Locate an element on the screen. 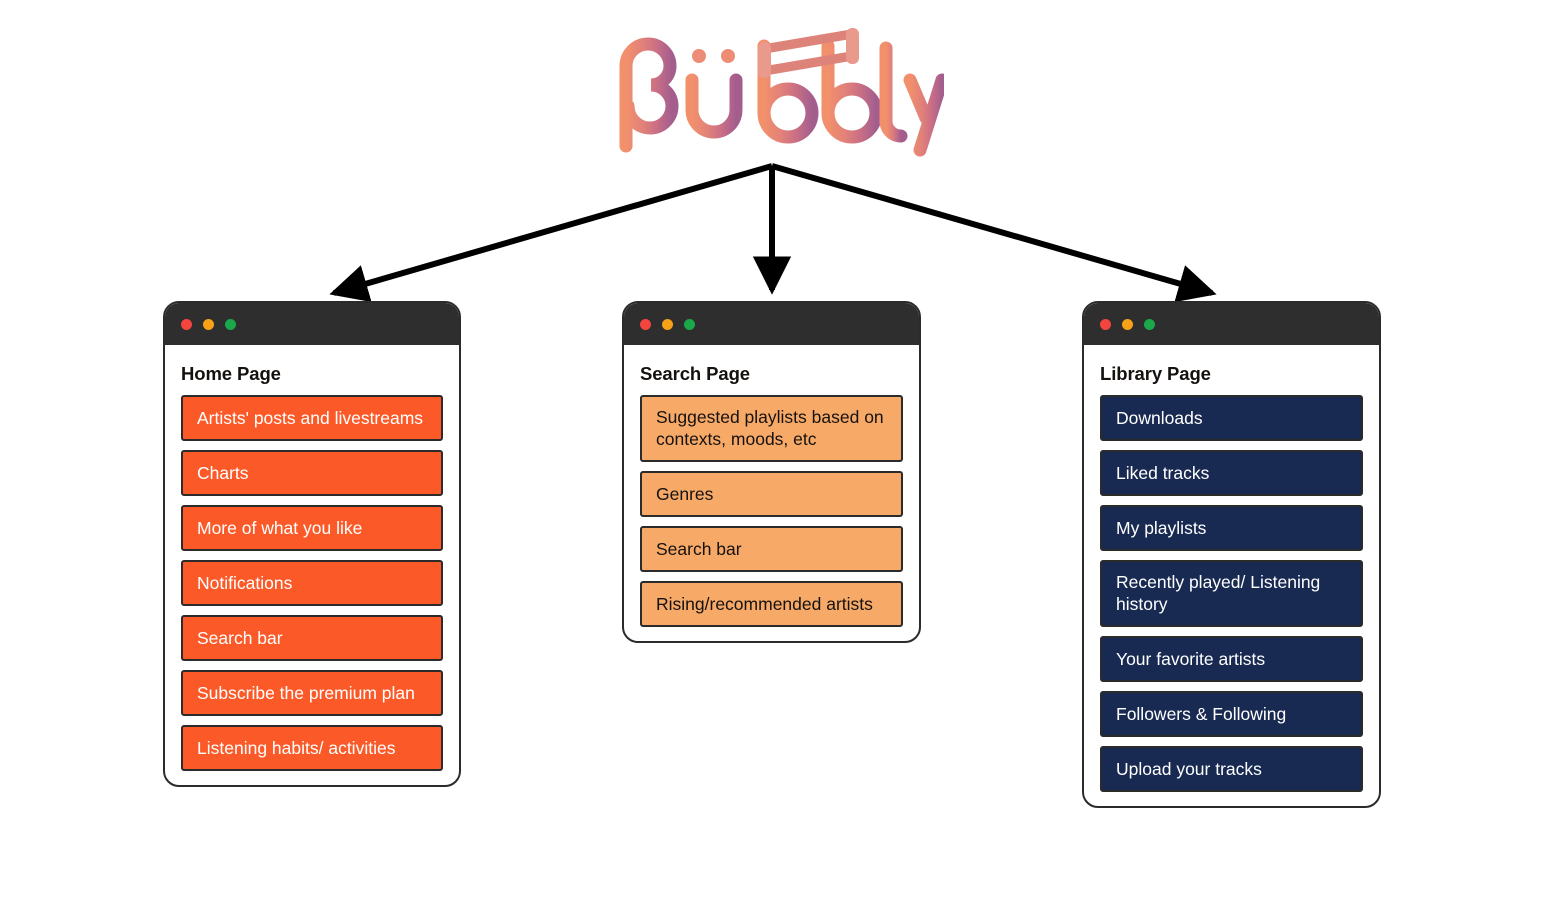 This screenshot has width=1544, height=904. feature-item: Downloads is located at coordinates (1231, 418).